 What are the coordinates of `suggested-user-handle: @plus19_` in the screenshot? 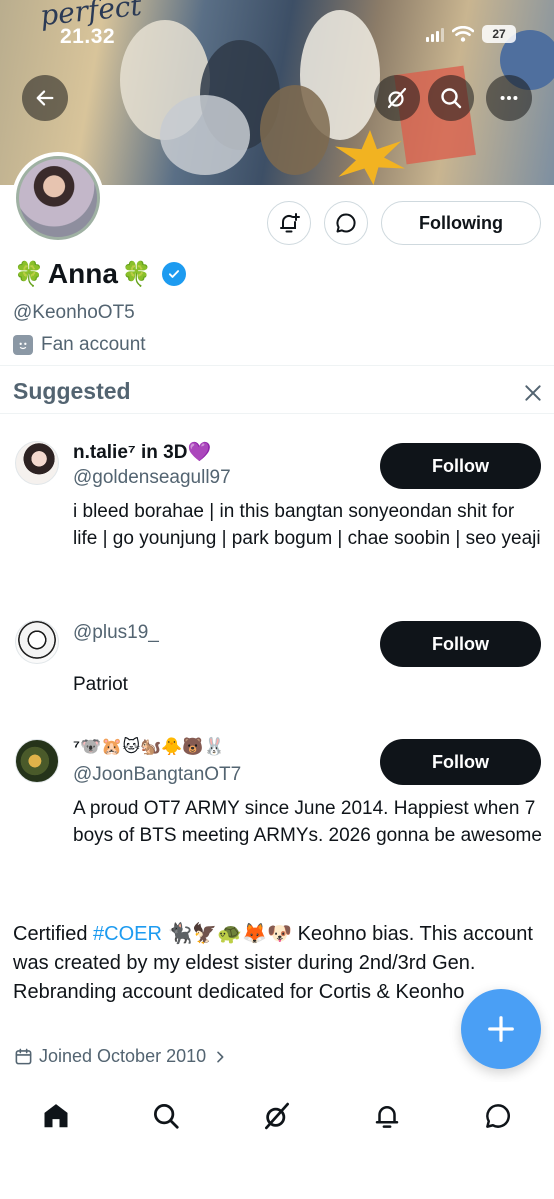 It's located at (116, 633).